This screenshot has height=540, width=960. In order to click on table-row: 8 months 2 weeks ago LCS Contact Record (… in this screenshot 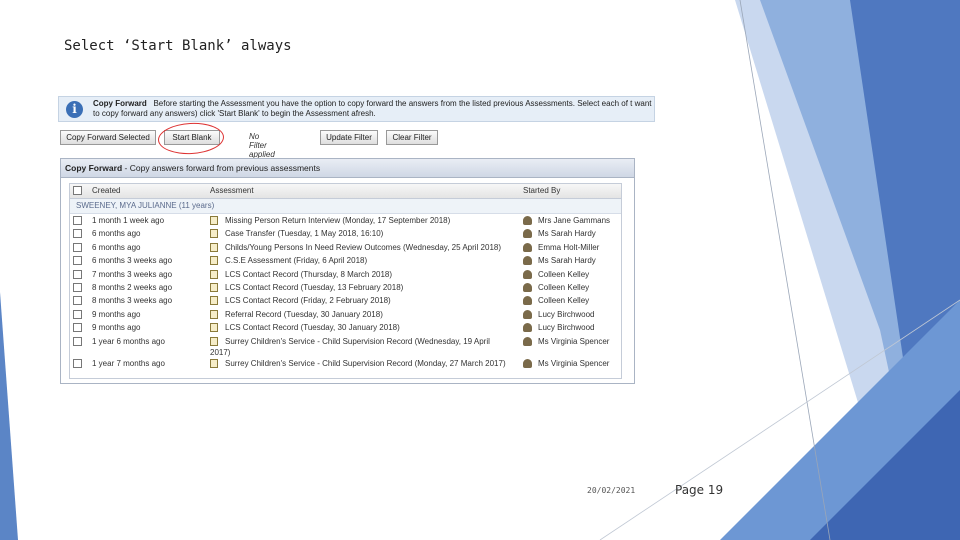, I will do `click(345, 287)`.